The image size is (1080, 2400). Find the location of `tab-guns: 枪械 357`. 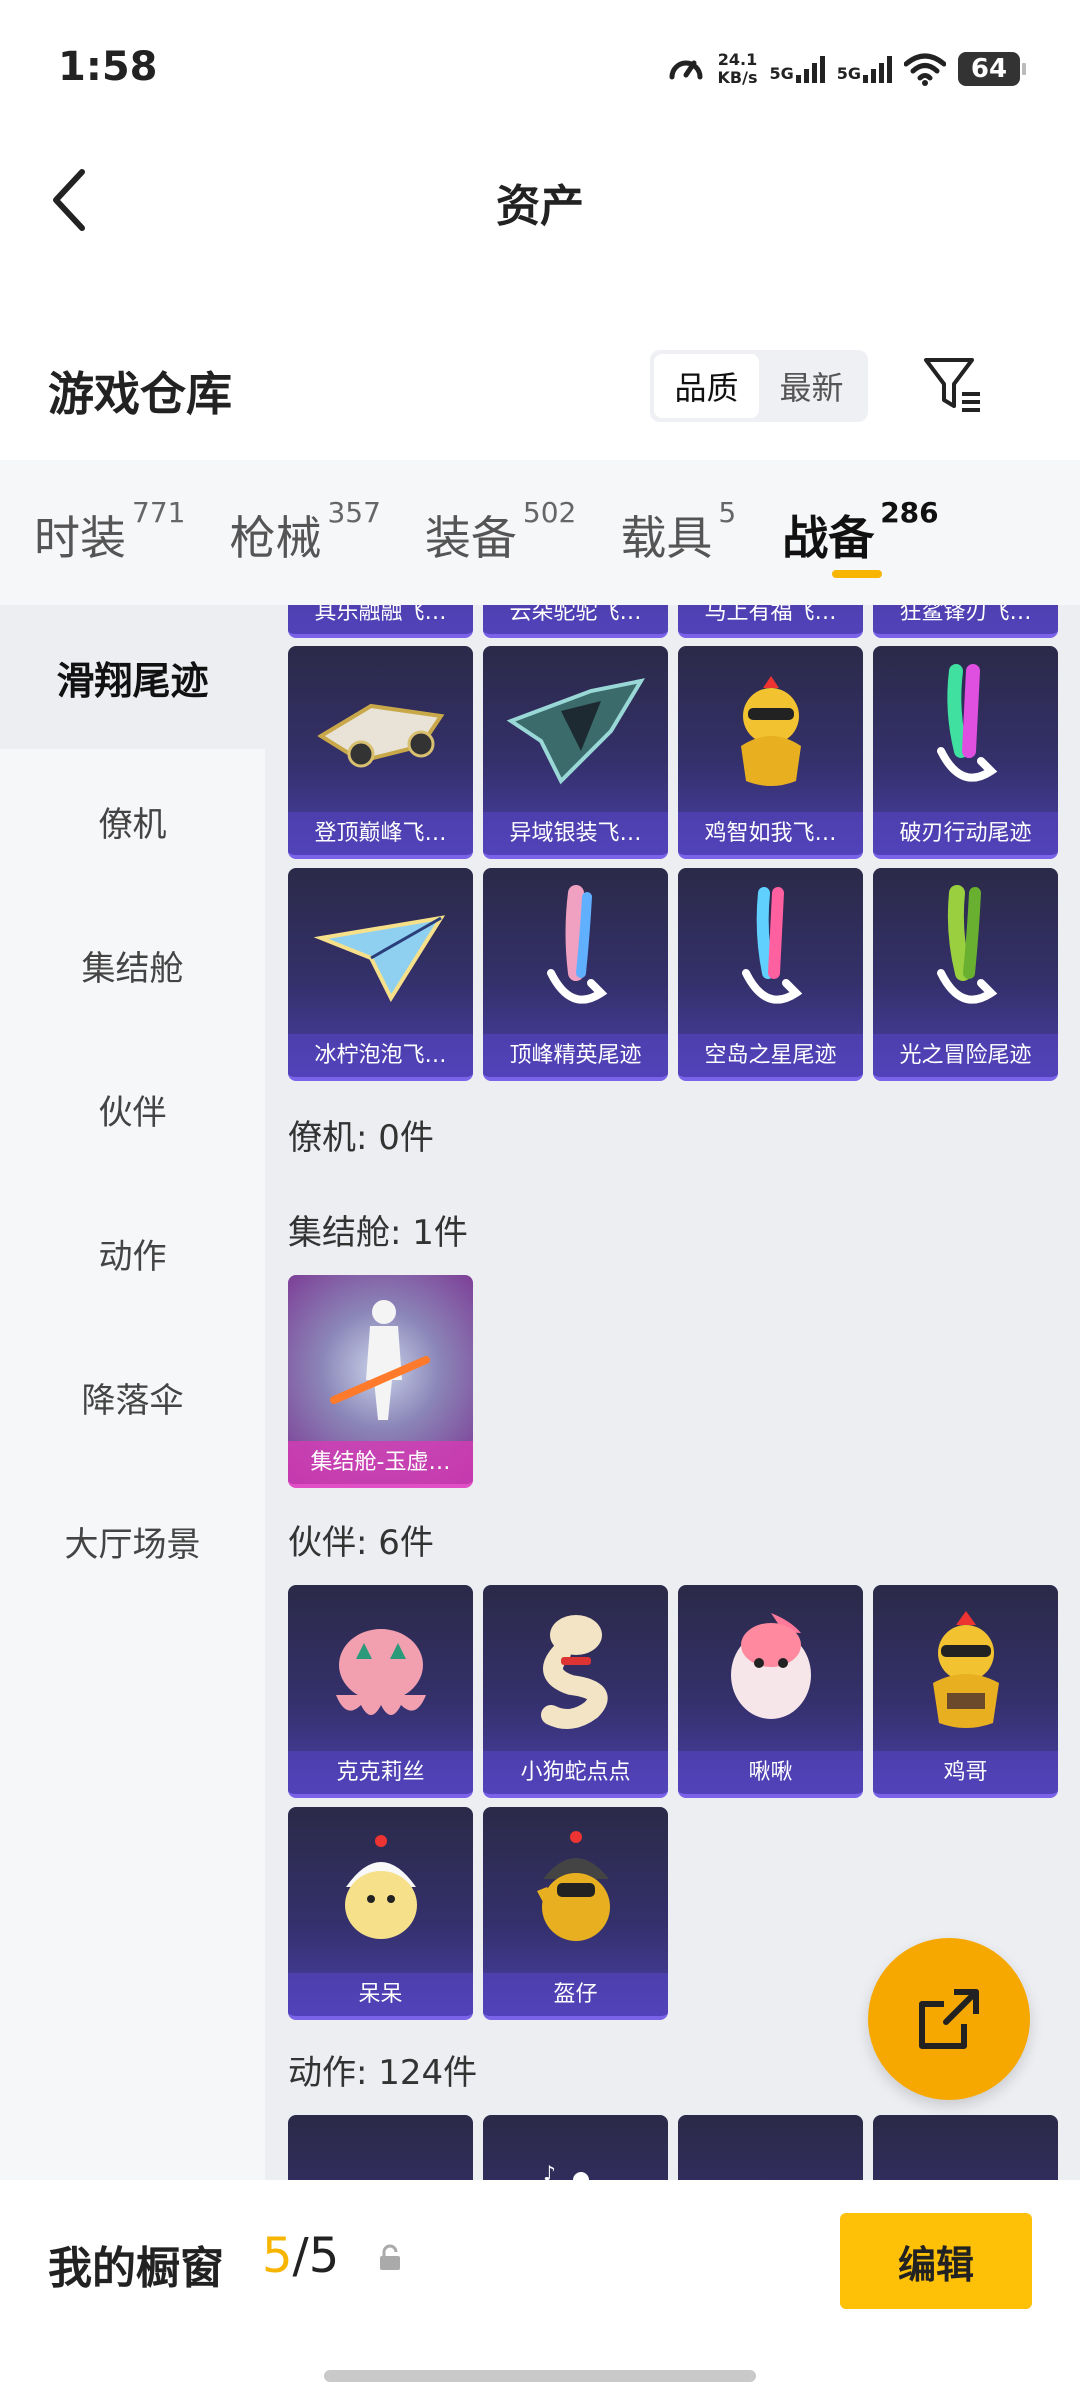

tab-guns: 枪械 357 is located at coordinates (304, 532).